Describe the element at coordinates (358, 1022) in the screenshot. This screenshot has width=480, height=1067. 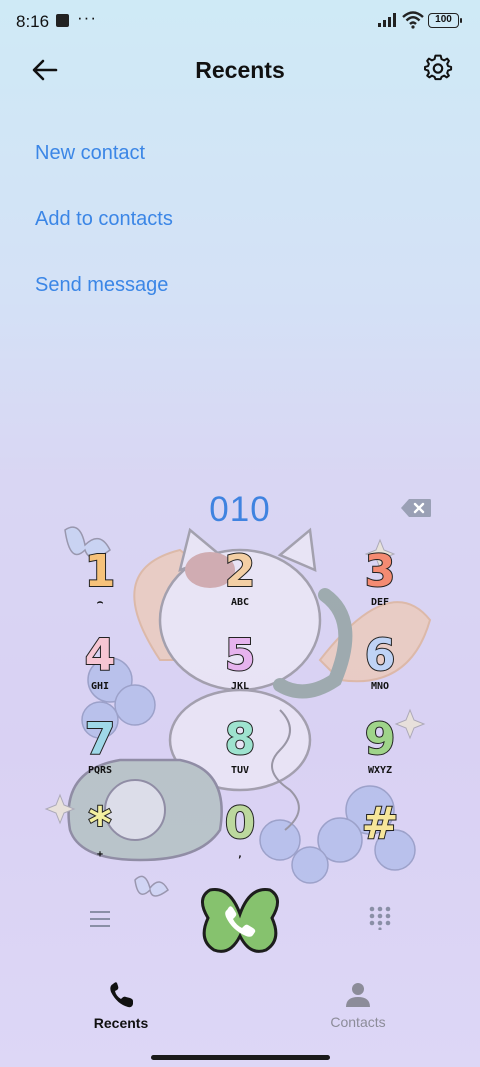
I see `tab-contacts-label: Contacts` at that location.